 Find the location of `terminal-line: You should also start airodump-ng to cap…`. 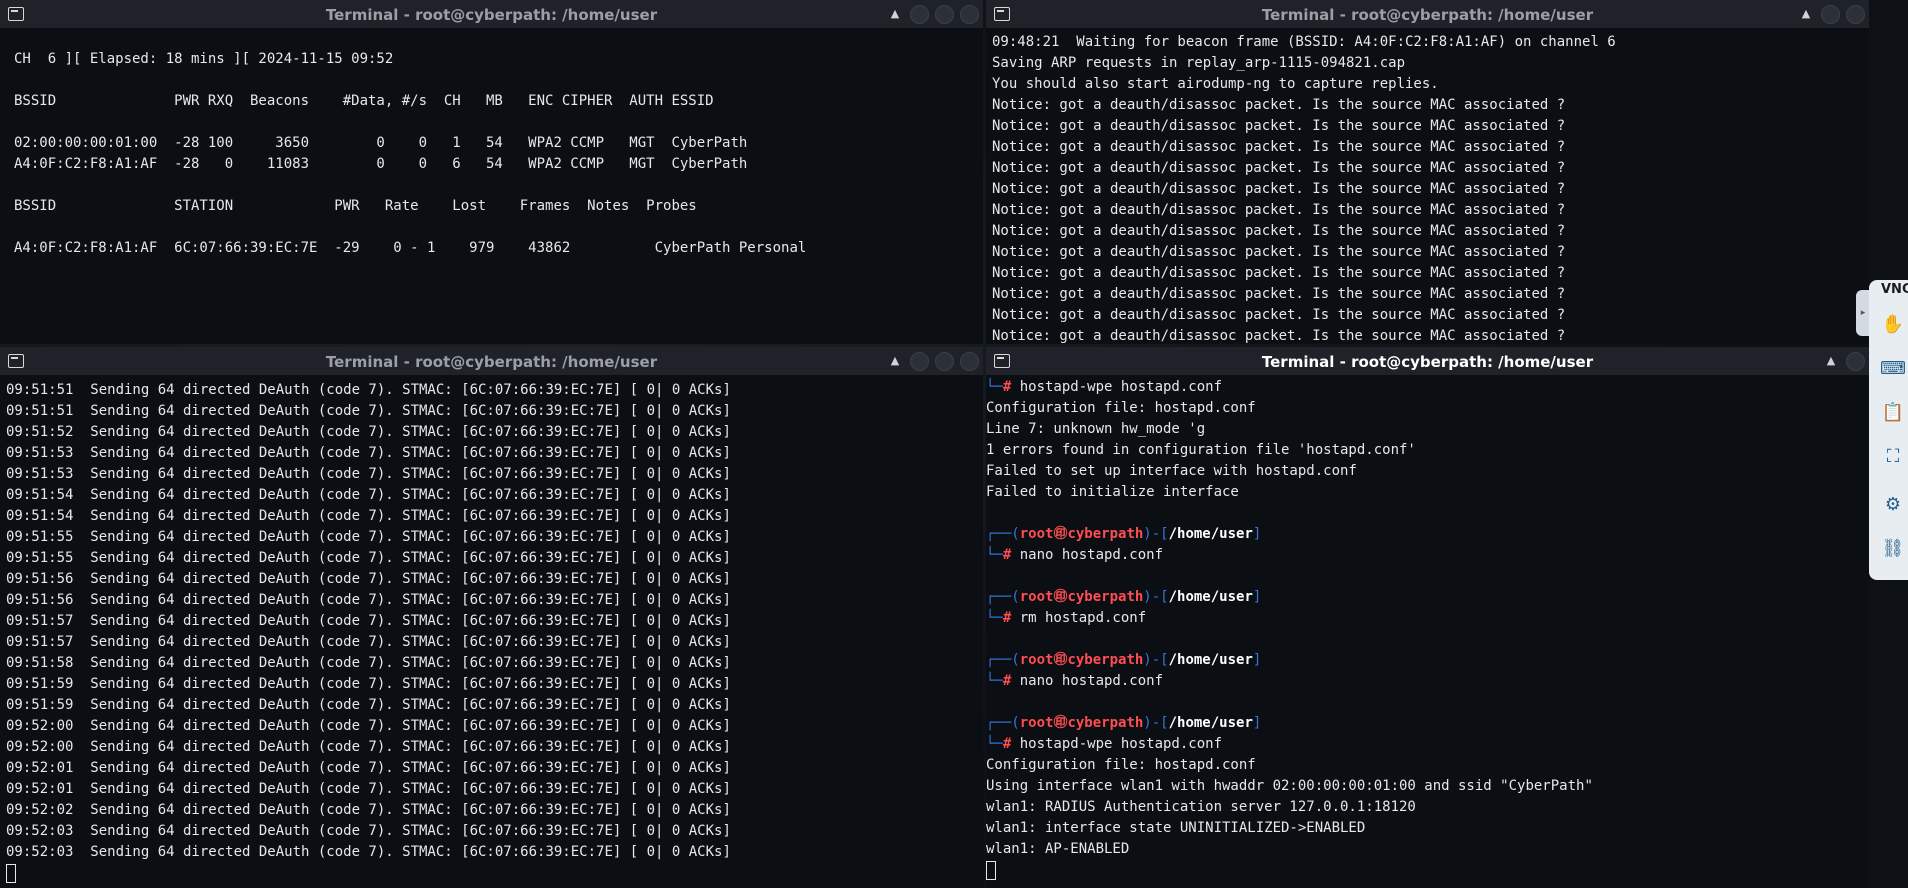

terminal-line: You should also start airodump-ng to cap… is located at coordinates (1215, 84).